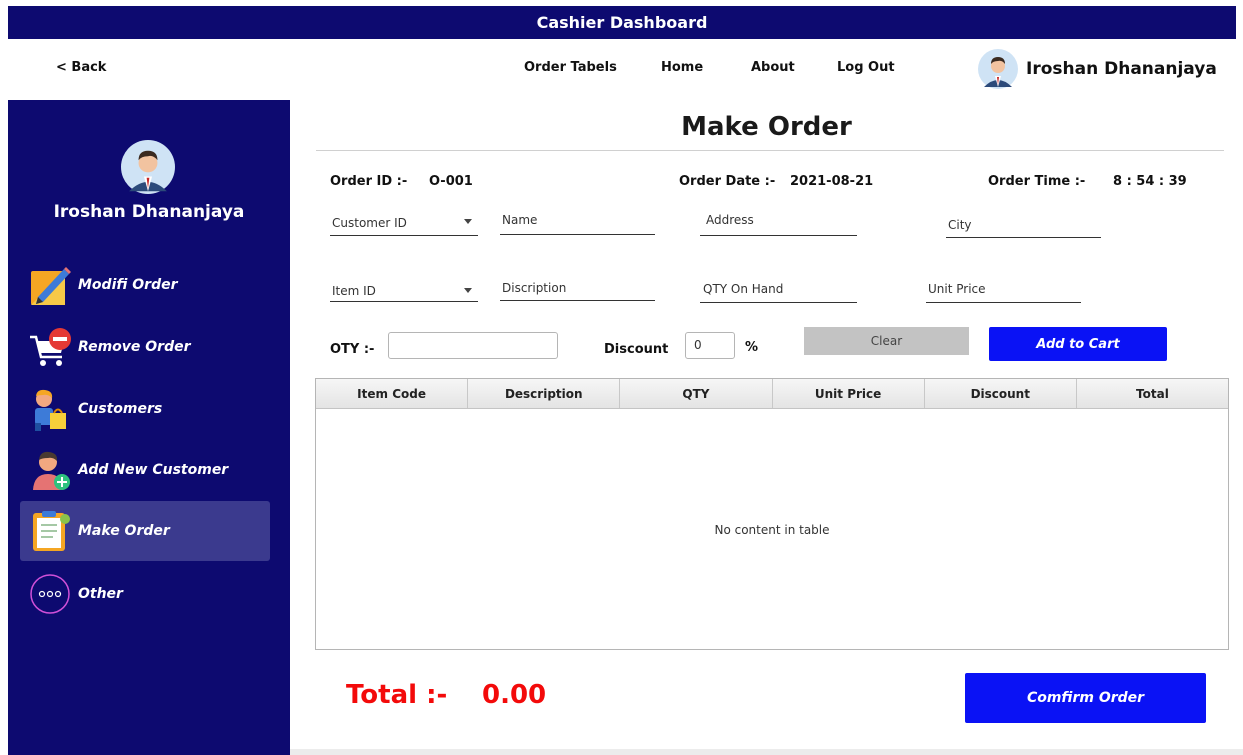 The height and width of the screenshot is (755, 1243). Describe the element at coordinates (120, 409) in the screenshot. I see `sidebar-item-label: Customers` at that location.